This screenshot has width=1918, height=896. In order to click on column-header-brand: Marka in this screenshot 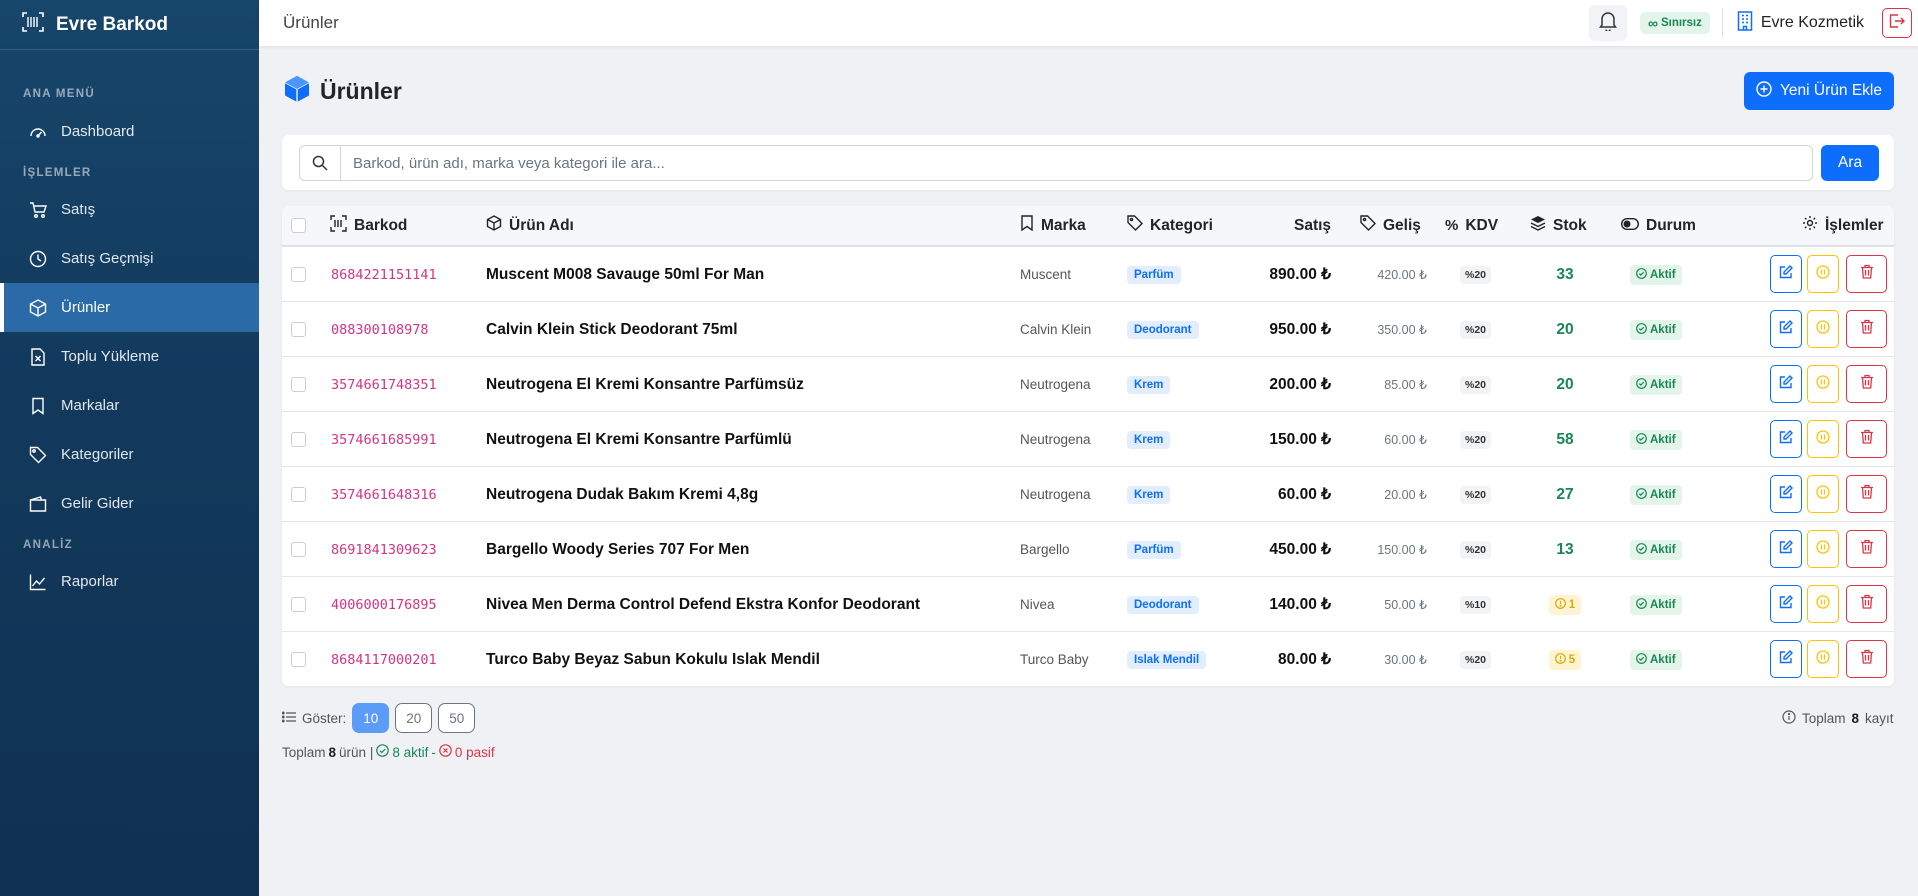, I will do `click(1053, 225)`.